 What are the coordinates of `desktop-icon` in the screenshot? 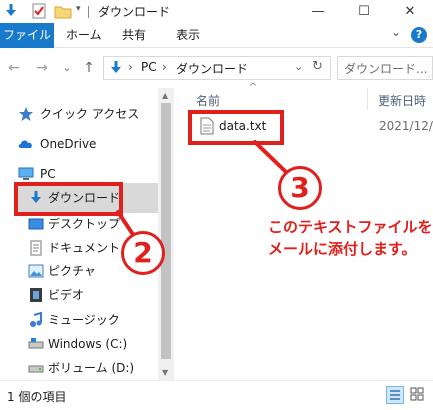 It's located at (36, 224).